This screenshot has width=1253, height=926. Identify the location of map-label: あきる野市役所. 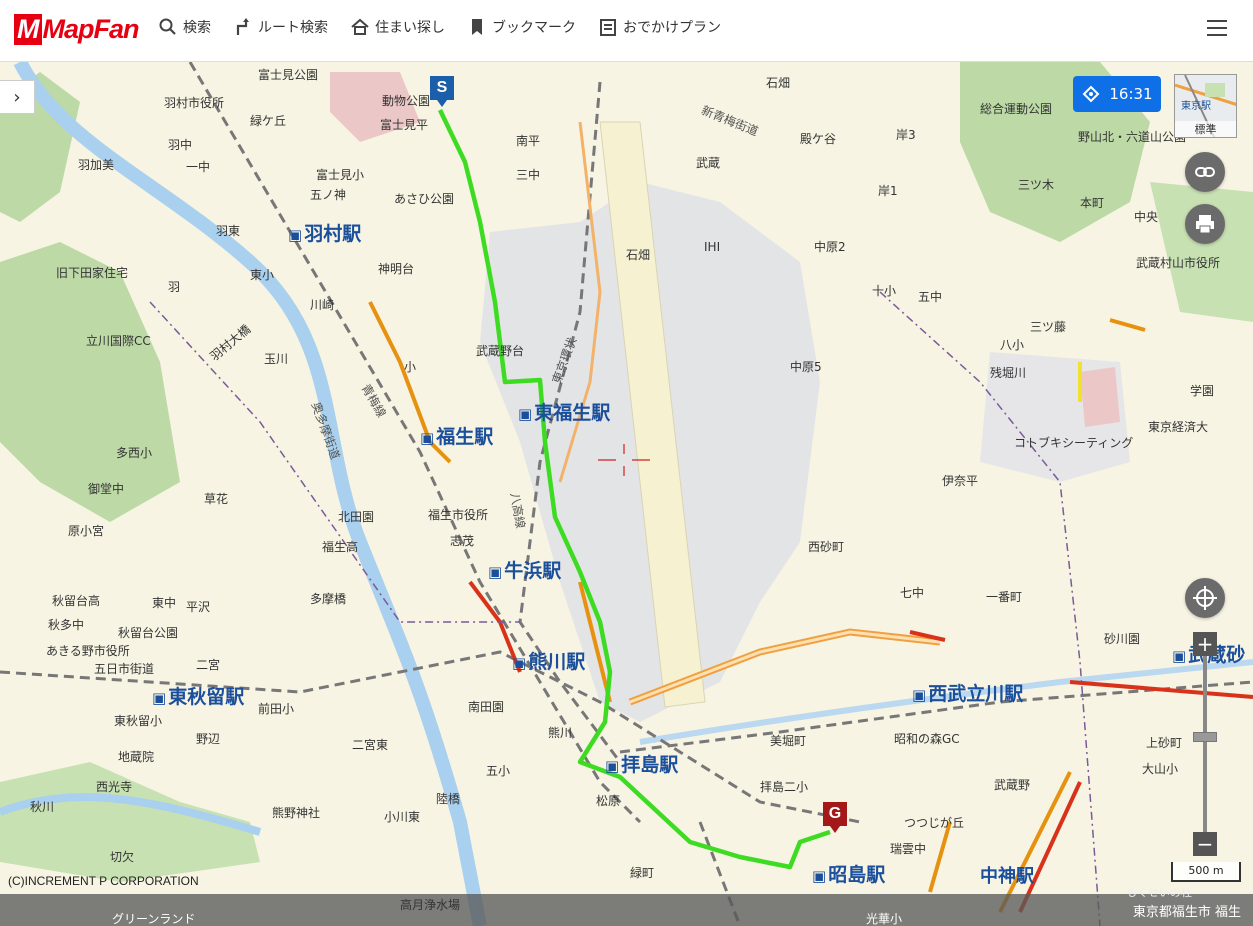
(88, 651).